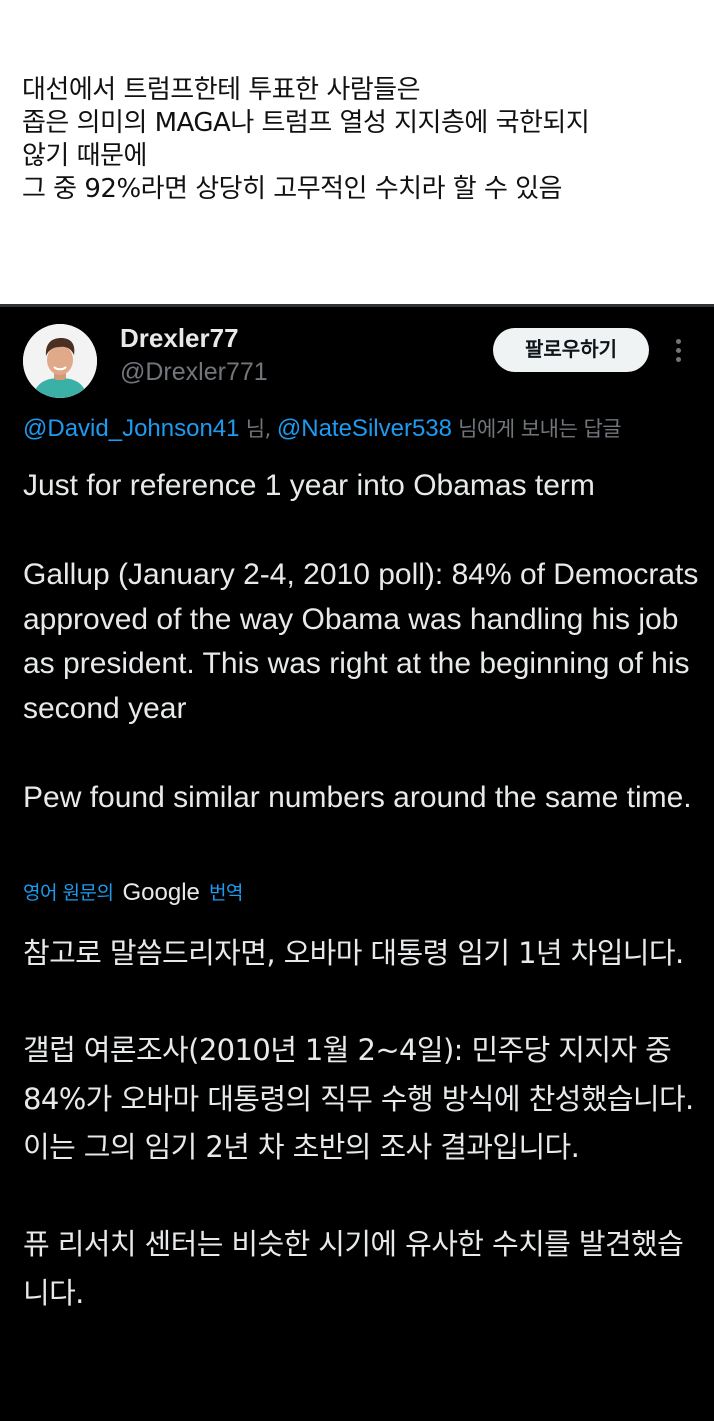  Describe the element at coordinates (364, 428) in the screenshot. I see `mention-link: @NateSilver538` at that location.